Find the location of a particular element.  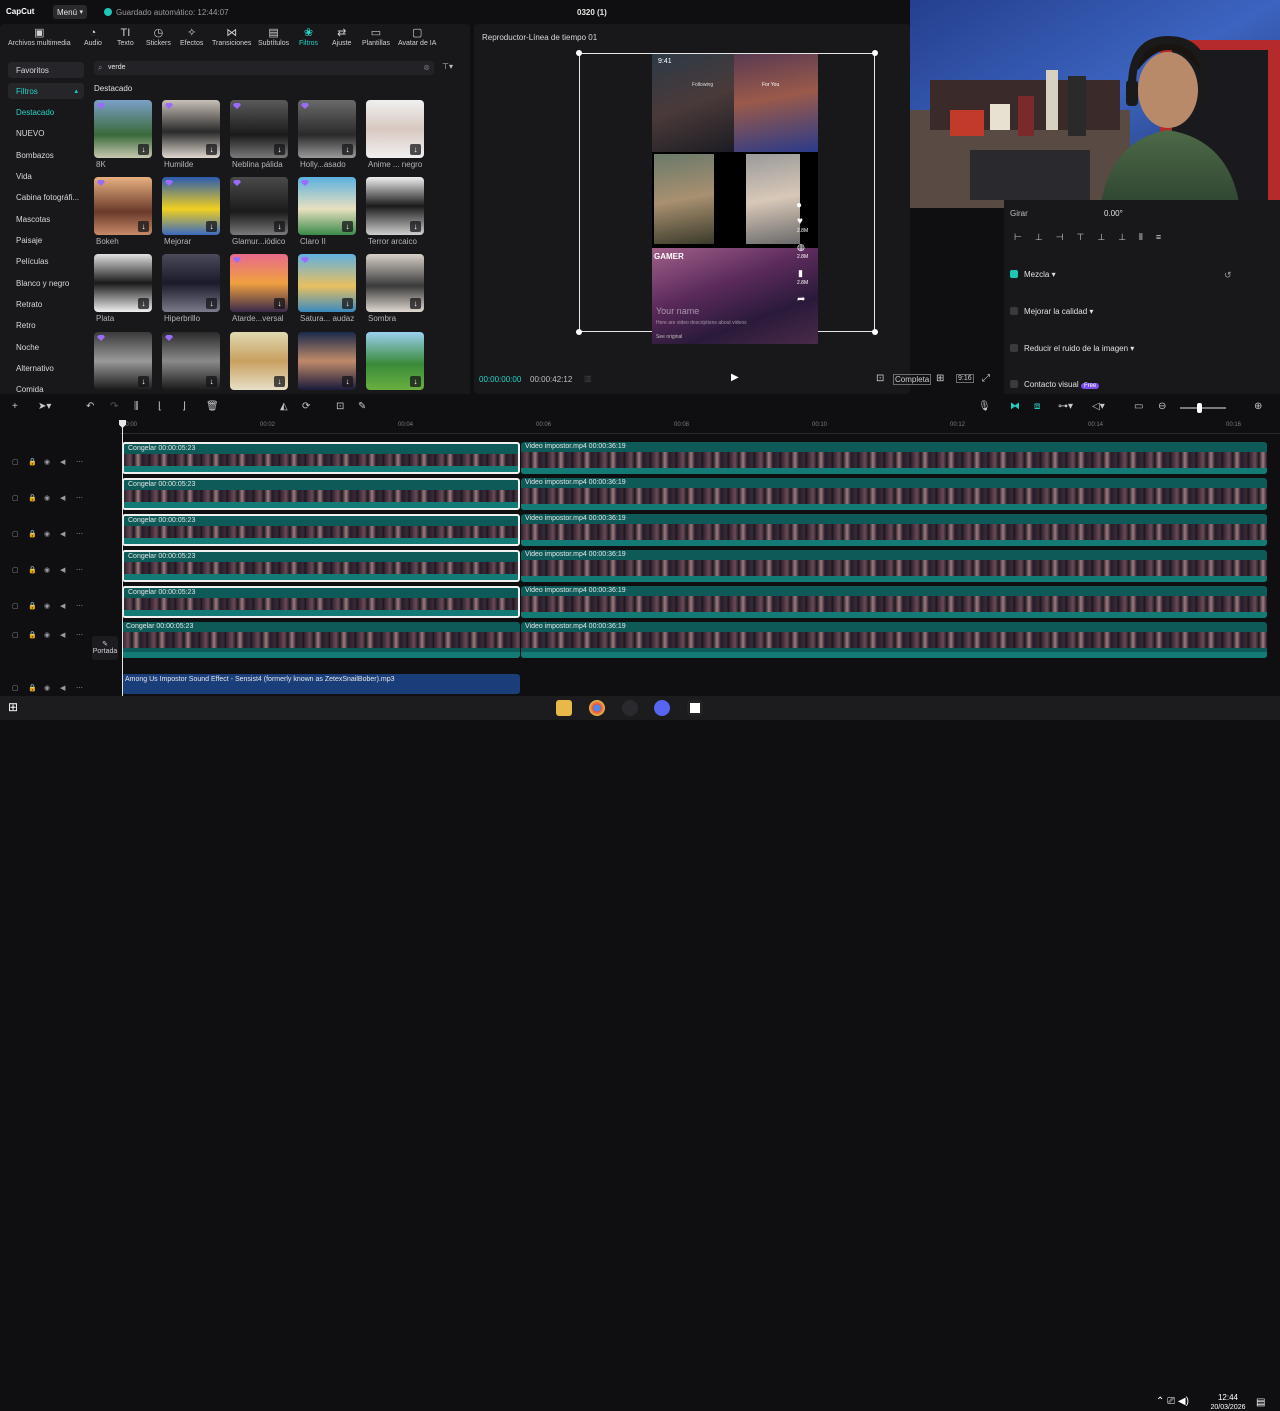

file-explorer-icon is located at coordinates (564, 708).